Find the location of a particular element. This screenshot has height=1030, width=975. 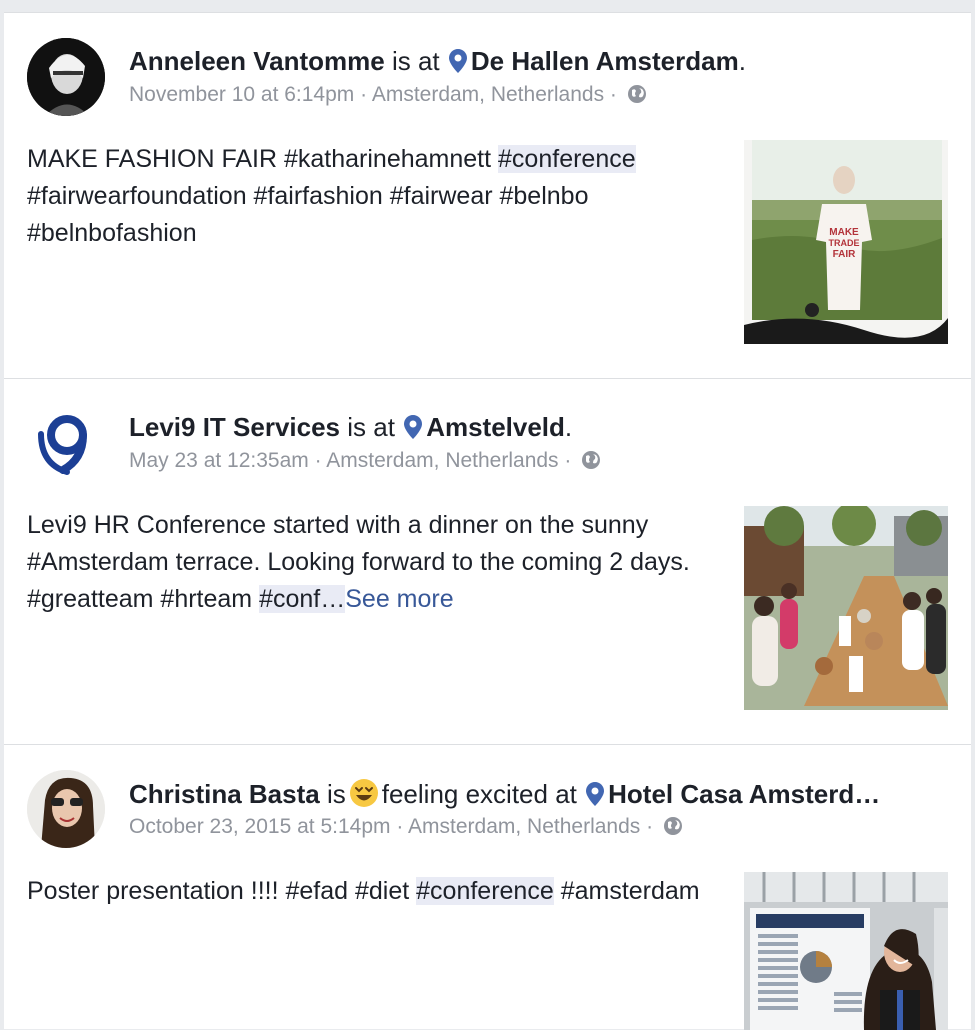

post-header: Levi9 IT Services is at Amstelveld. is located at coordinates (350, 427).